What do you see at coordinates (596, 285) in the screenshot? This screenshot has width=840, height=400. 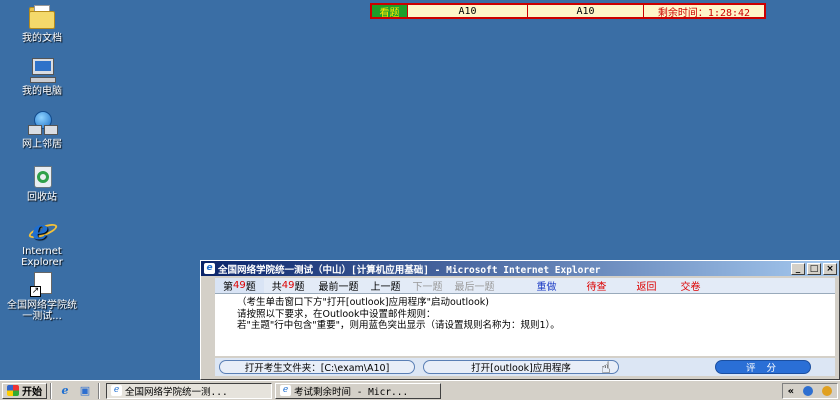 I see `review-later-button: 待查` at bounding box center [596, 285].